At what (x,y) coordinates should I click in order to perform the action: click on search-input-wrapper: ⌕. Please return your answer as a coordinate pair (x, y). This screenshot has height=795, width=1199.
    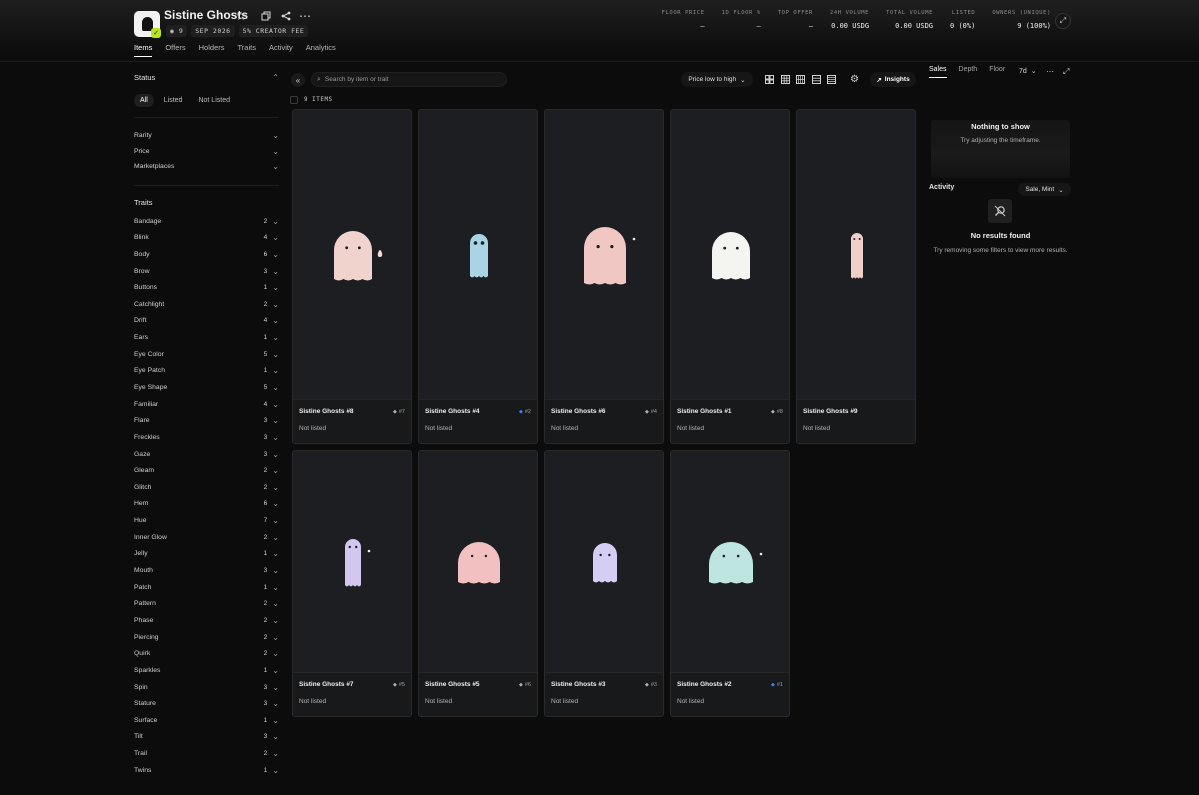
    Looking at the image, I should click on (409, 79).